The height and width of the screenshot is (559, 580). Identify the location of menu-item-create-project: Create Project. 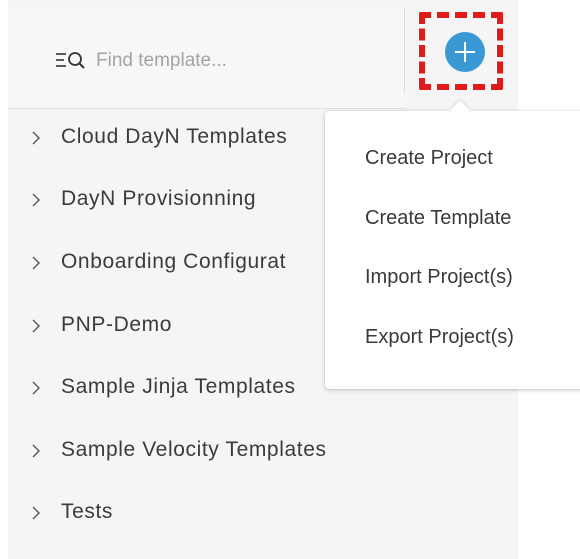
(429, 158).